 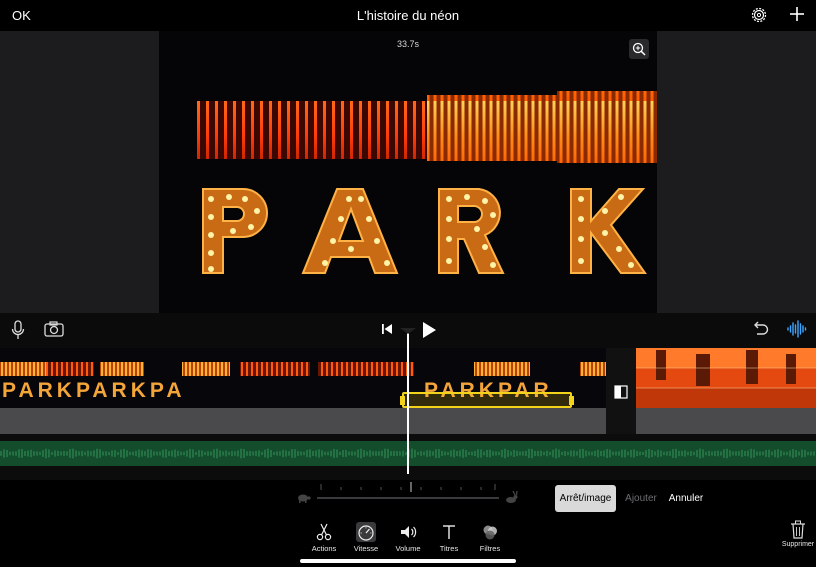 I want to click on tool-titles: Titres, so click(x=449, y=538).